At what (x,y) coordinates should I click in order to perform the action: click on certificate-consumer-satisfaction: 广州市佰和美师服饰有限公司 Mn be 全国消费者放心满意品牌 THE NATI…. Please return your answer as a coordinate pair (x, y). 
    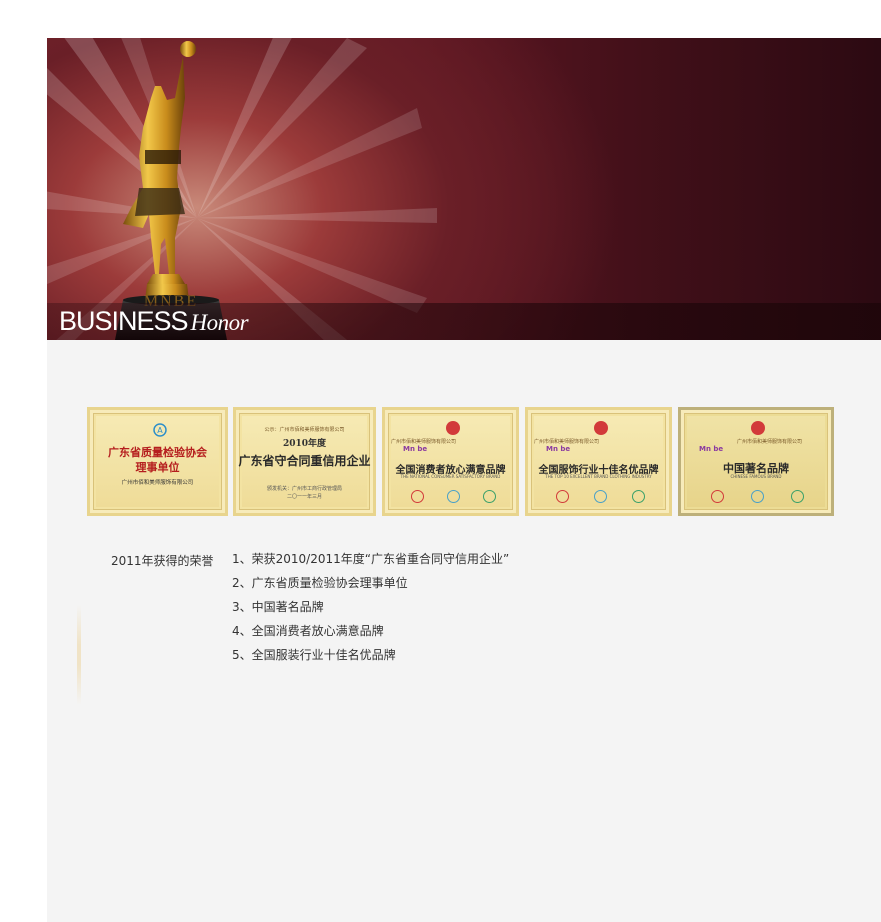
    Looking at the image, I should click on (450, 461).